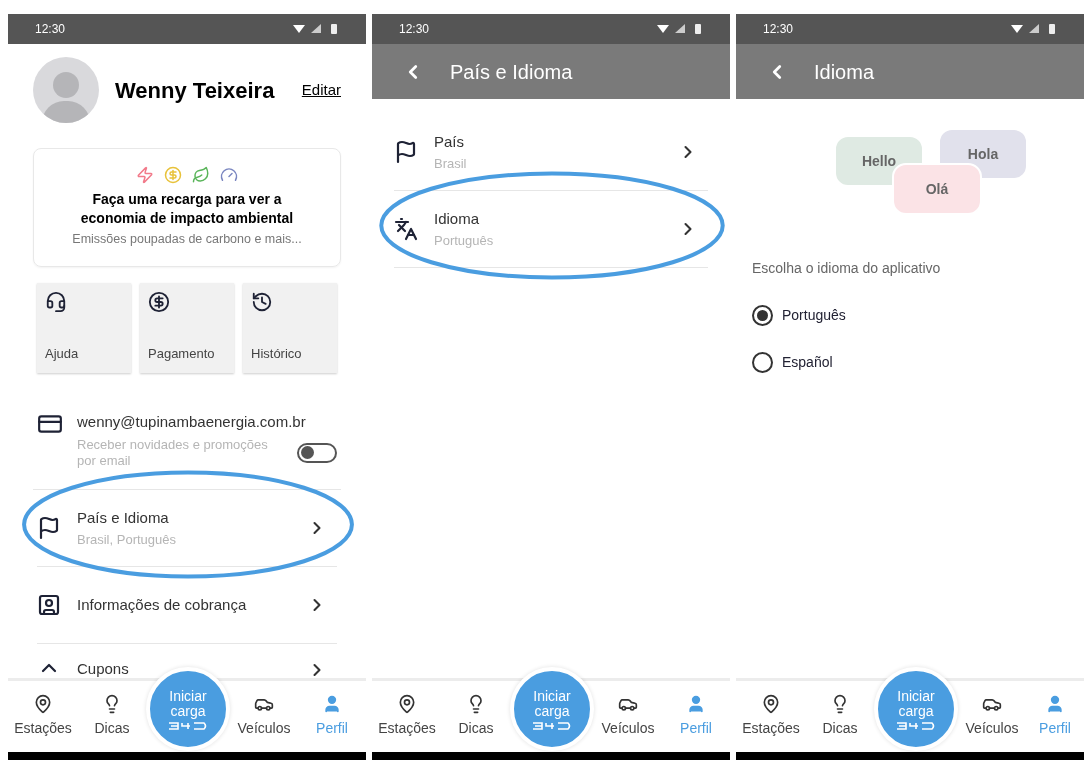 The width and height of the screenshot is (1084, 760). I want to click on edit-link: Editar, so click(321, 90).